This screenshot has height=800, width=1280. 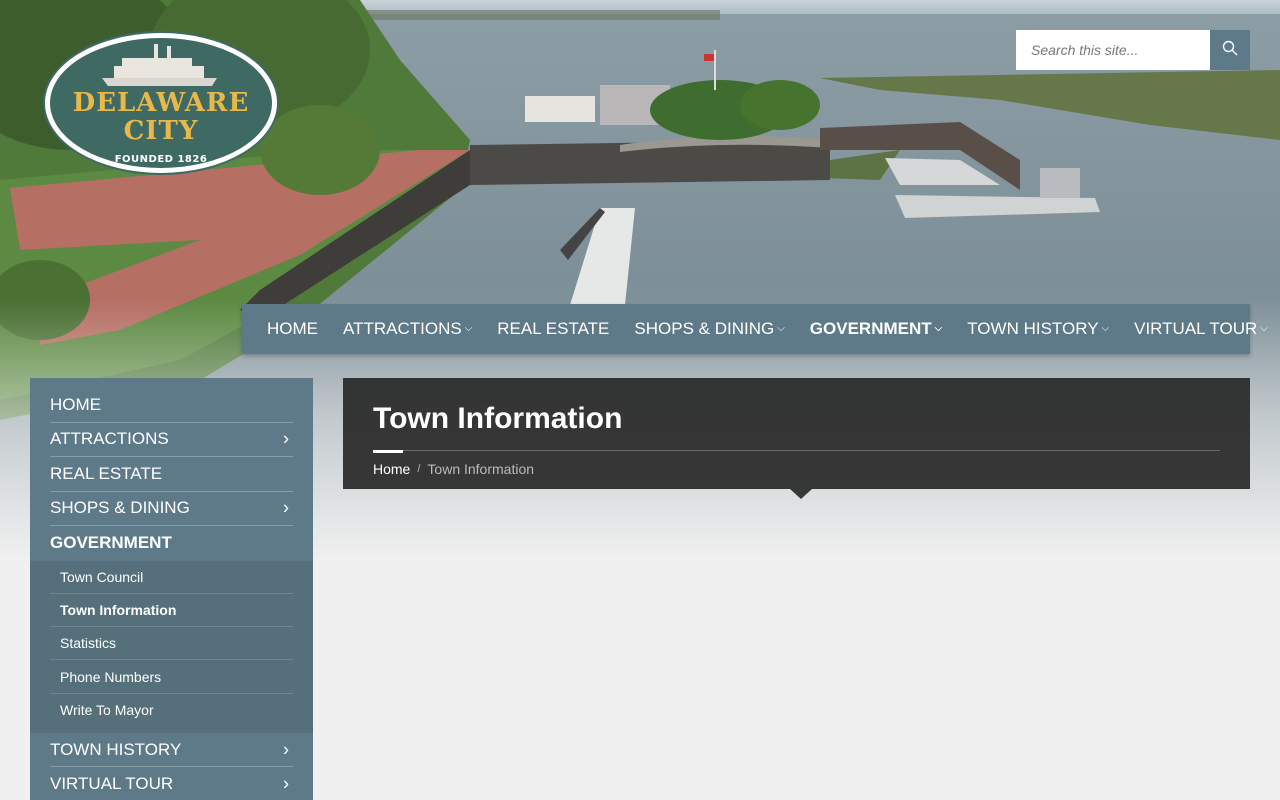 I want to click on header-notch, so click(x=801, y=494).